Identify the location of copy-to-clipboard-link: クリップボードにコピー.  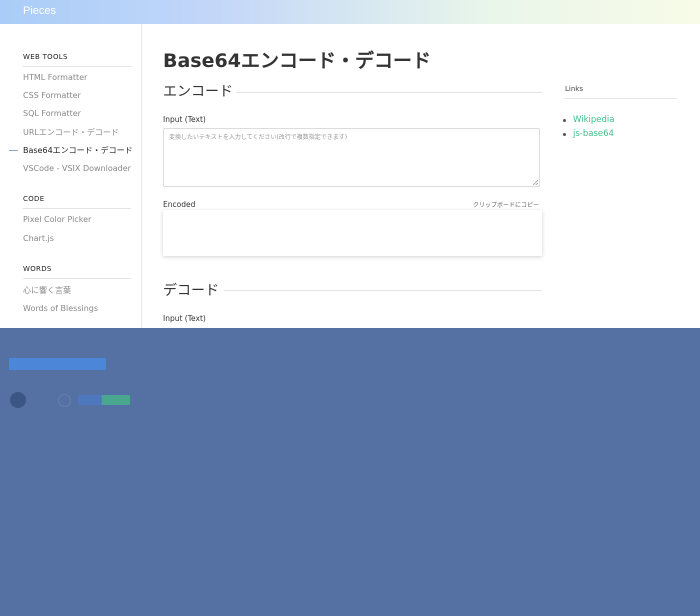
(506, 204).